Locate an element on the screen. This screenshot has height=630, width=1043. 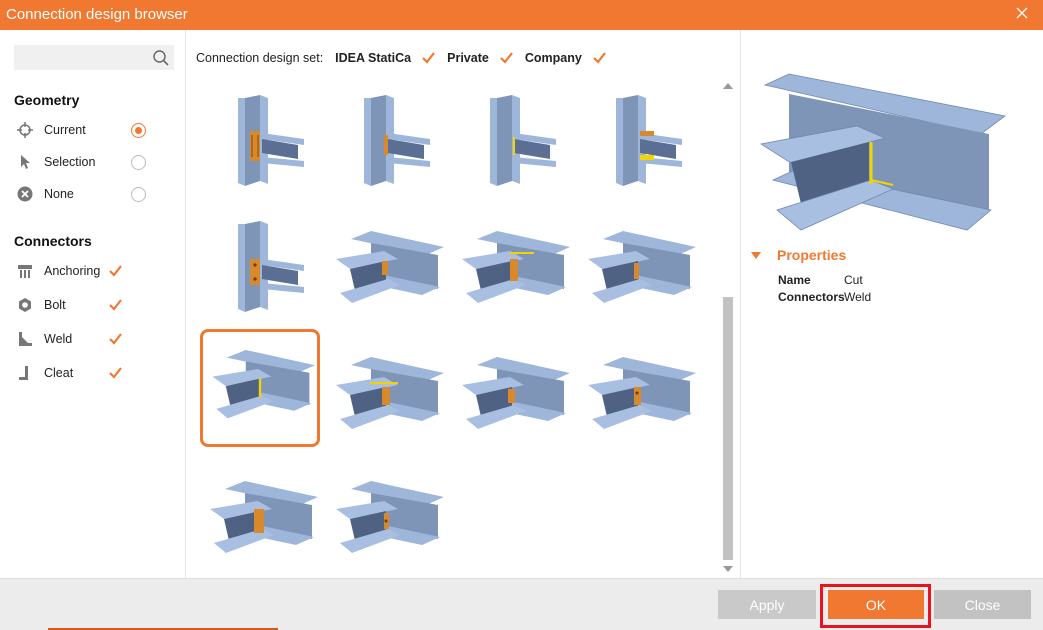
connector-bolt: Bolt is located at coordinates (91, 305).